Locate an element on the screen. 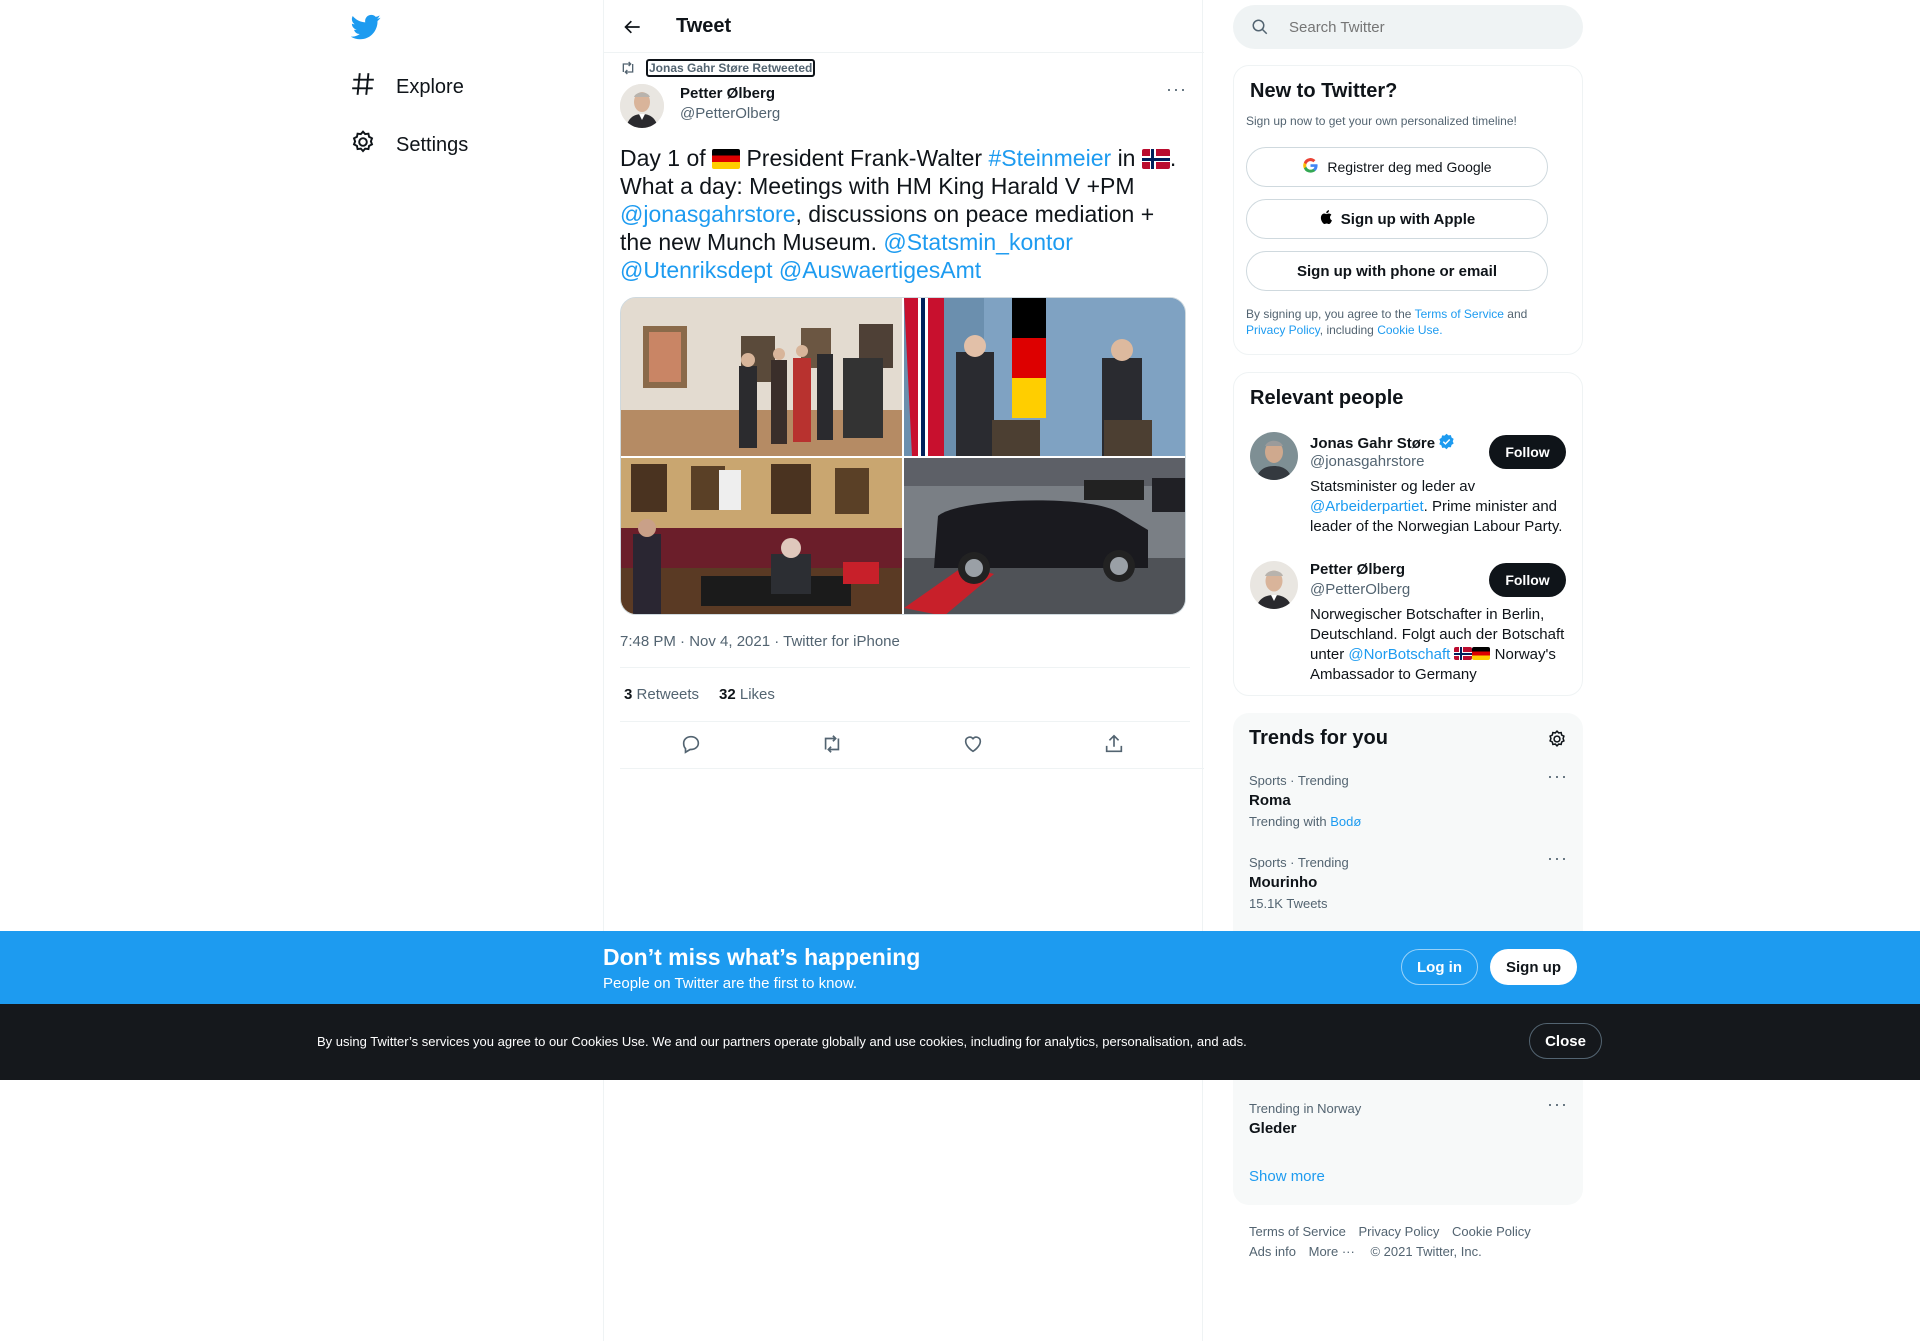  mention-link: @Utenriksdept is located at coordinates (696, 270).